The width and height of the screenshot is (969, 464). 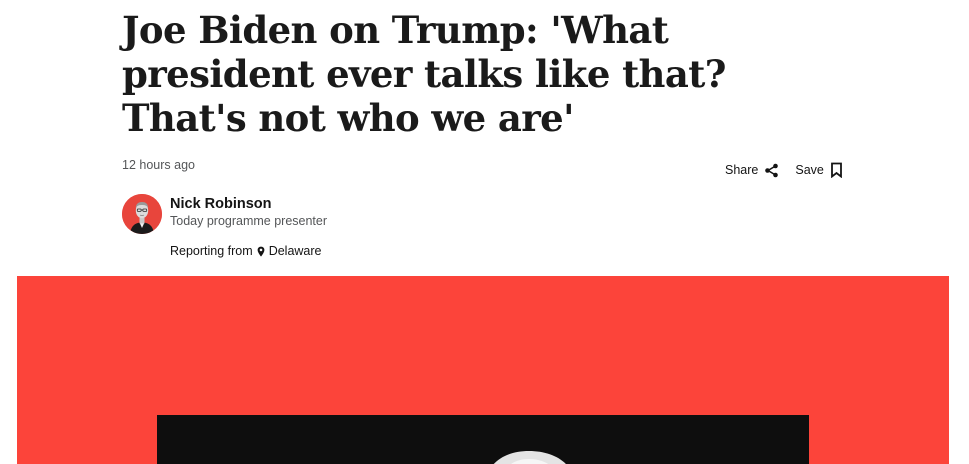 What do you see at coordinates (261, 251) in the screenshot?
I see `location-pin-icon` at bounding box center [261, 251].